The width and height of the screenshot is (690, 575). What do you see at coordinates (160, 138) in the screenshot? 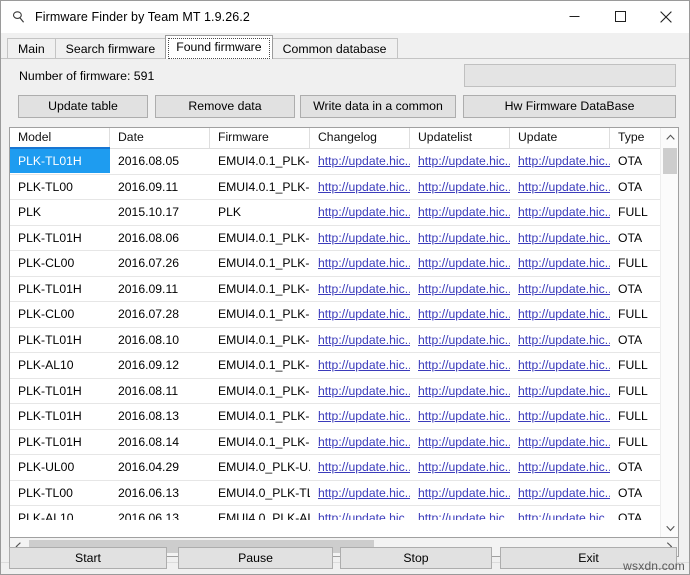
I see `column-header-date: Date` at bounding box center [160, 138].